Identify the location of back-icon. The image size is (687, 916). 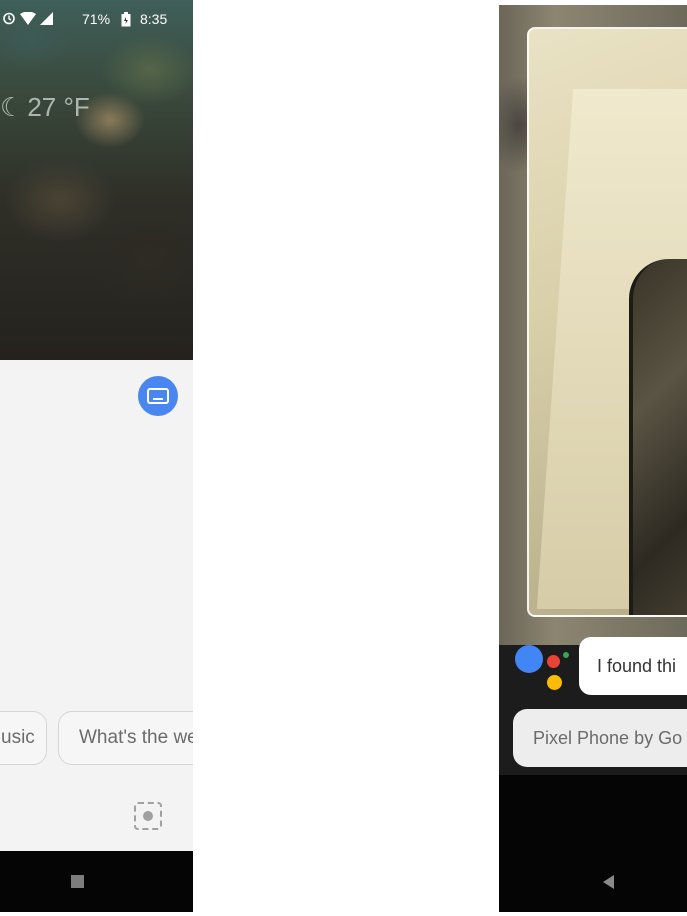
(608, 882).